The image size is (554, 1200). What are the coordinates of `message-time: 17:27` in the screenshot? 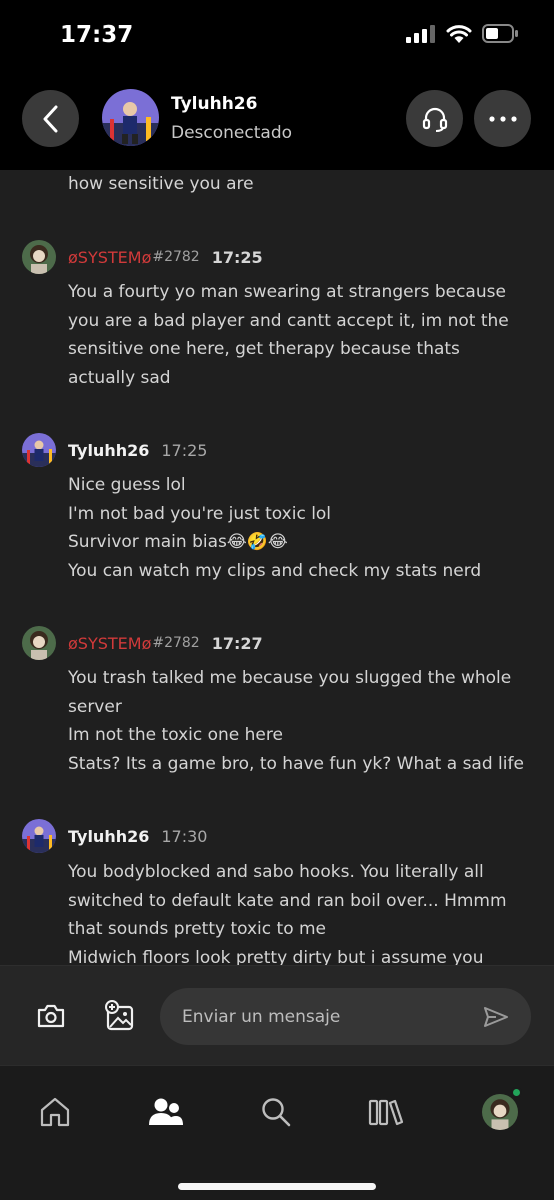 It's located at (237, 643).